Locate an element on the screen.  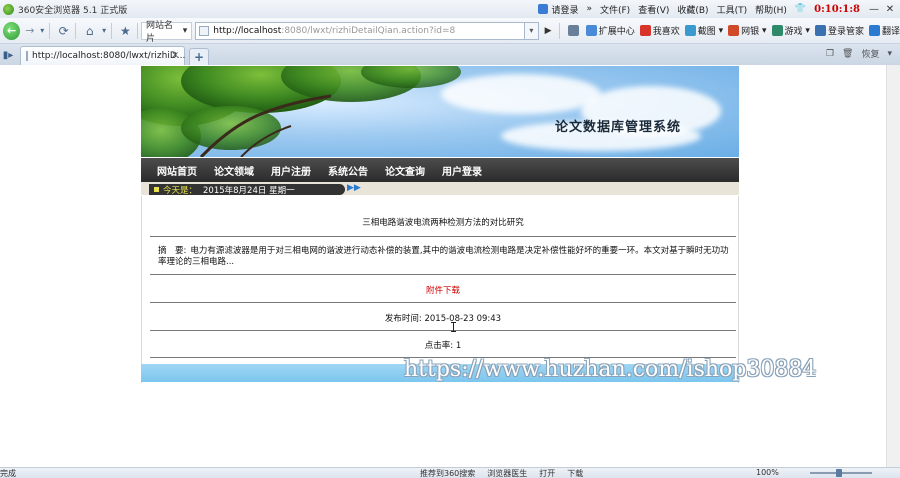
site-title: 论文数据库管理系统 is located at coordinates (618, 127).